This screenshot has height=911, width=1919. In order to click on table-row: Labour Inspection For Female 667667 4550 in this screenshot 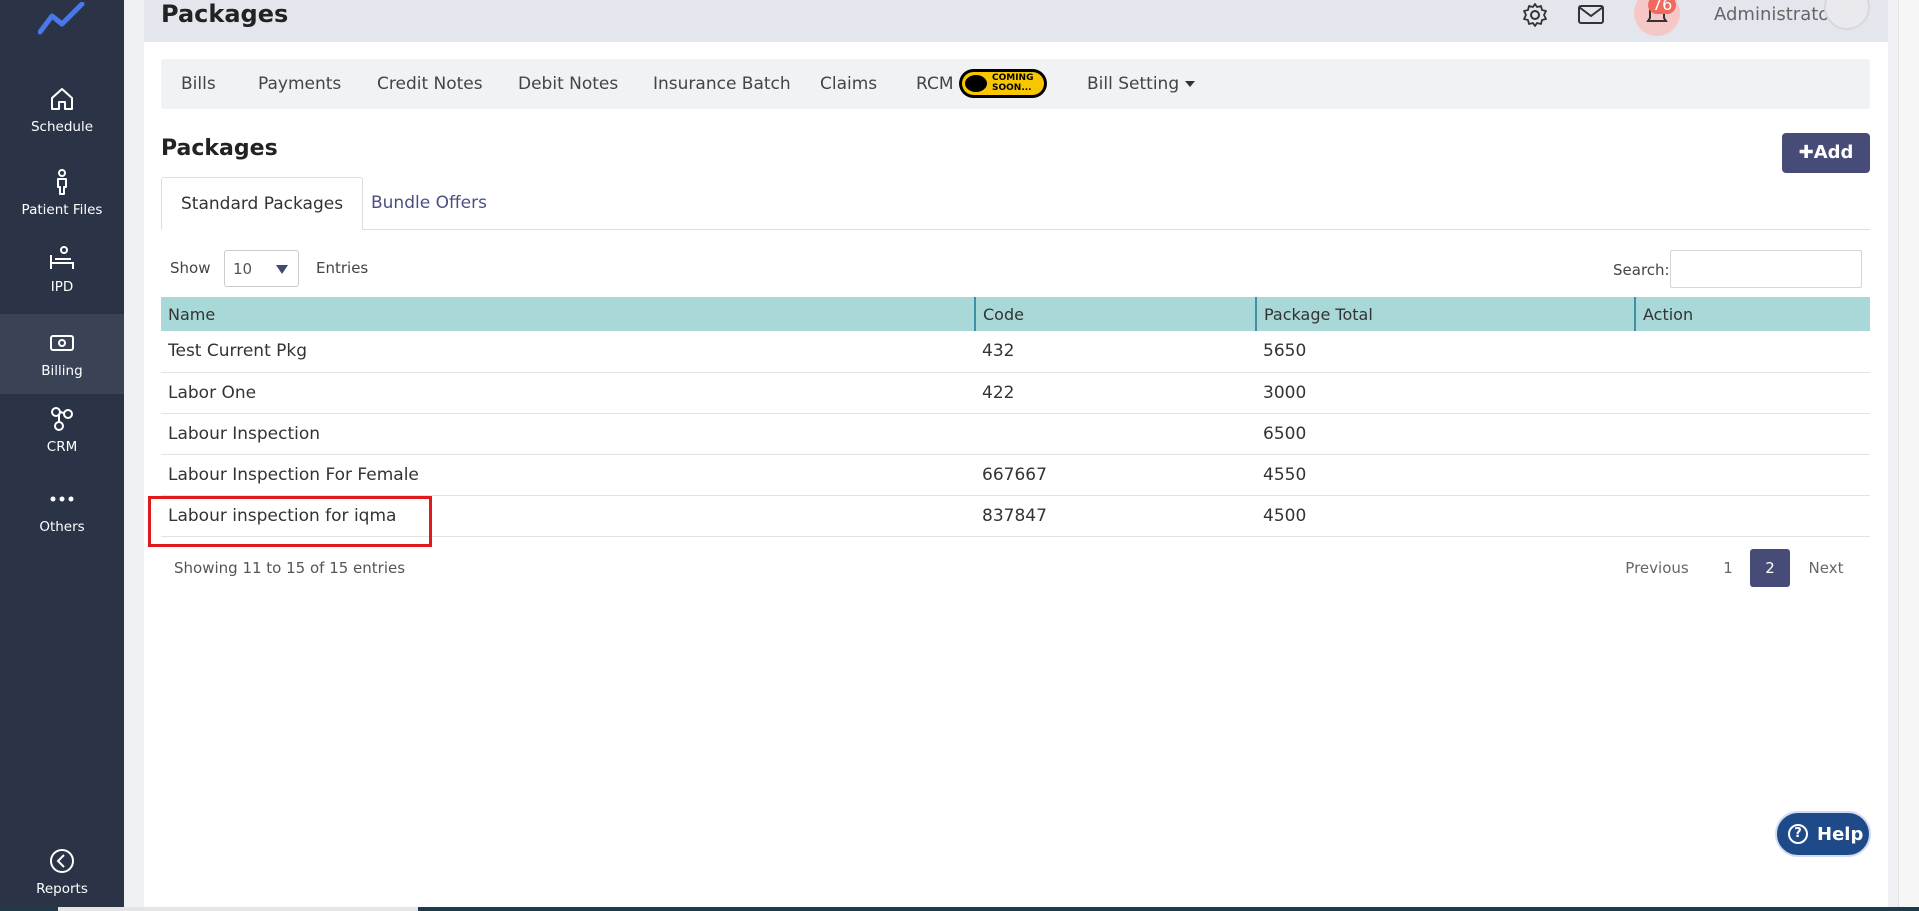, I will do `click(1015, 474)`.